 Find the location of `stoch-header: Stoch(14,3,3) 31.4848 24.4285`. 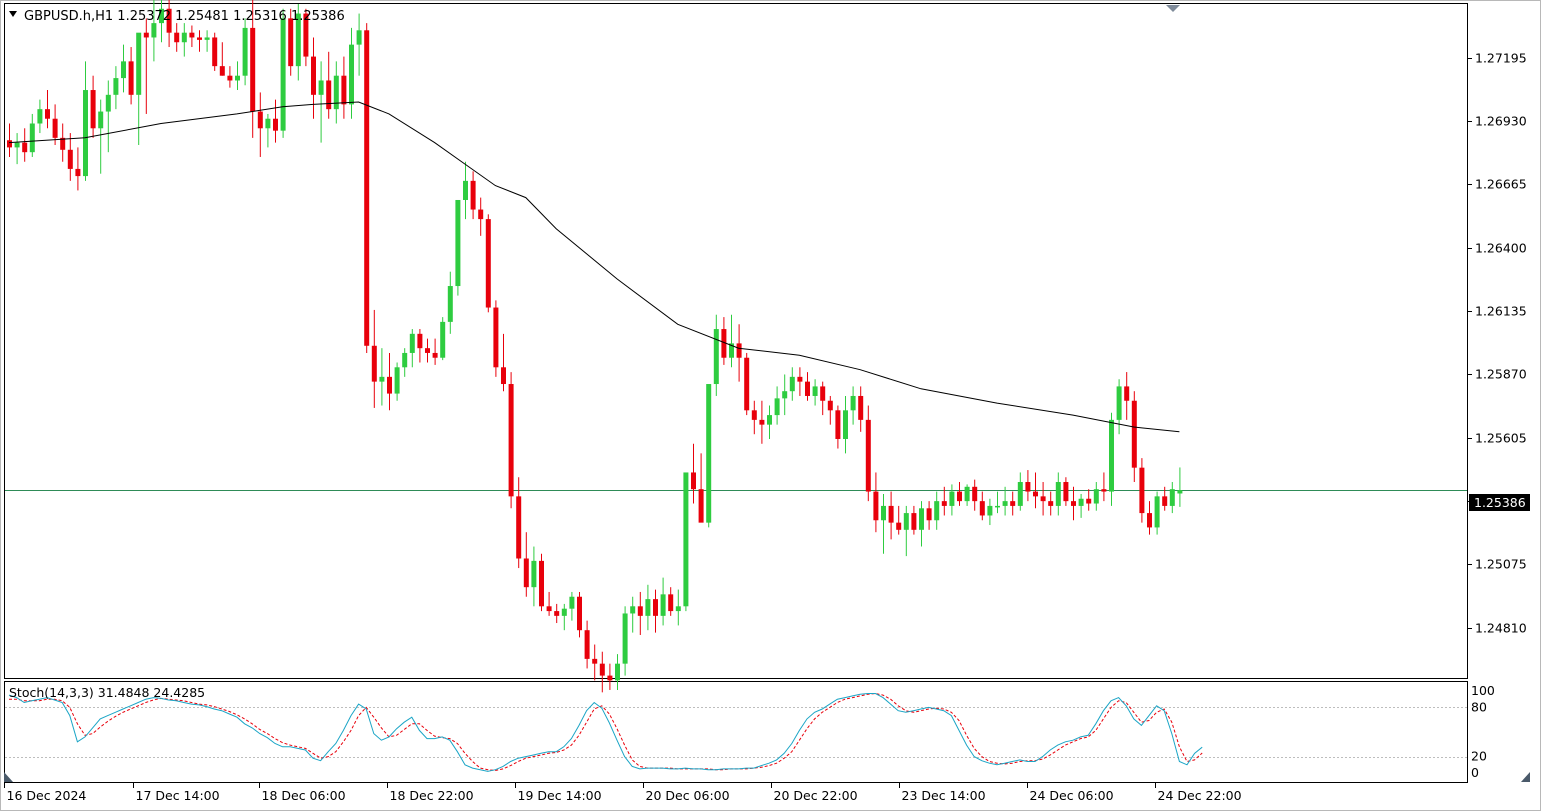

stoch-header: Stoch(14,3,3) 31.4848 24.4285 is located at coordinates (107, 692).